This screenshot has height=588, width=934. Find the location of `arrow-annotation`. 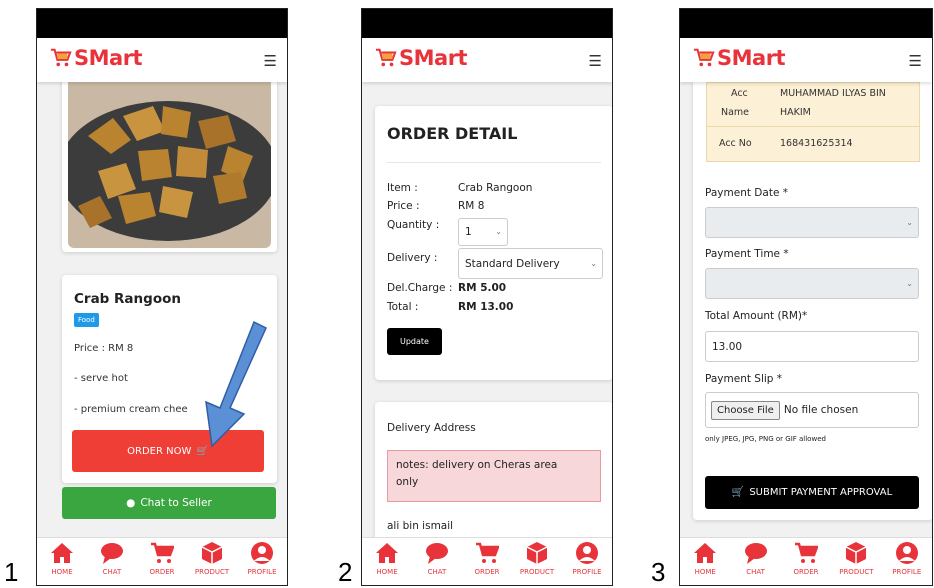

arrow-annotation is located at coordinates (236, 384).